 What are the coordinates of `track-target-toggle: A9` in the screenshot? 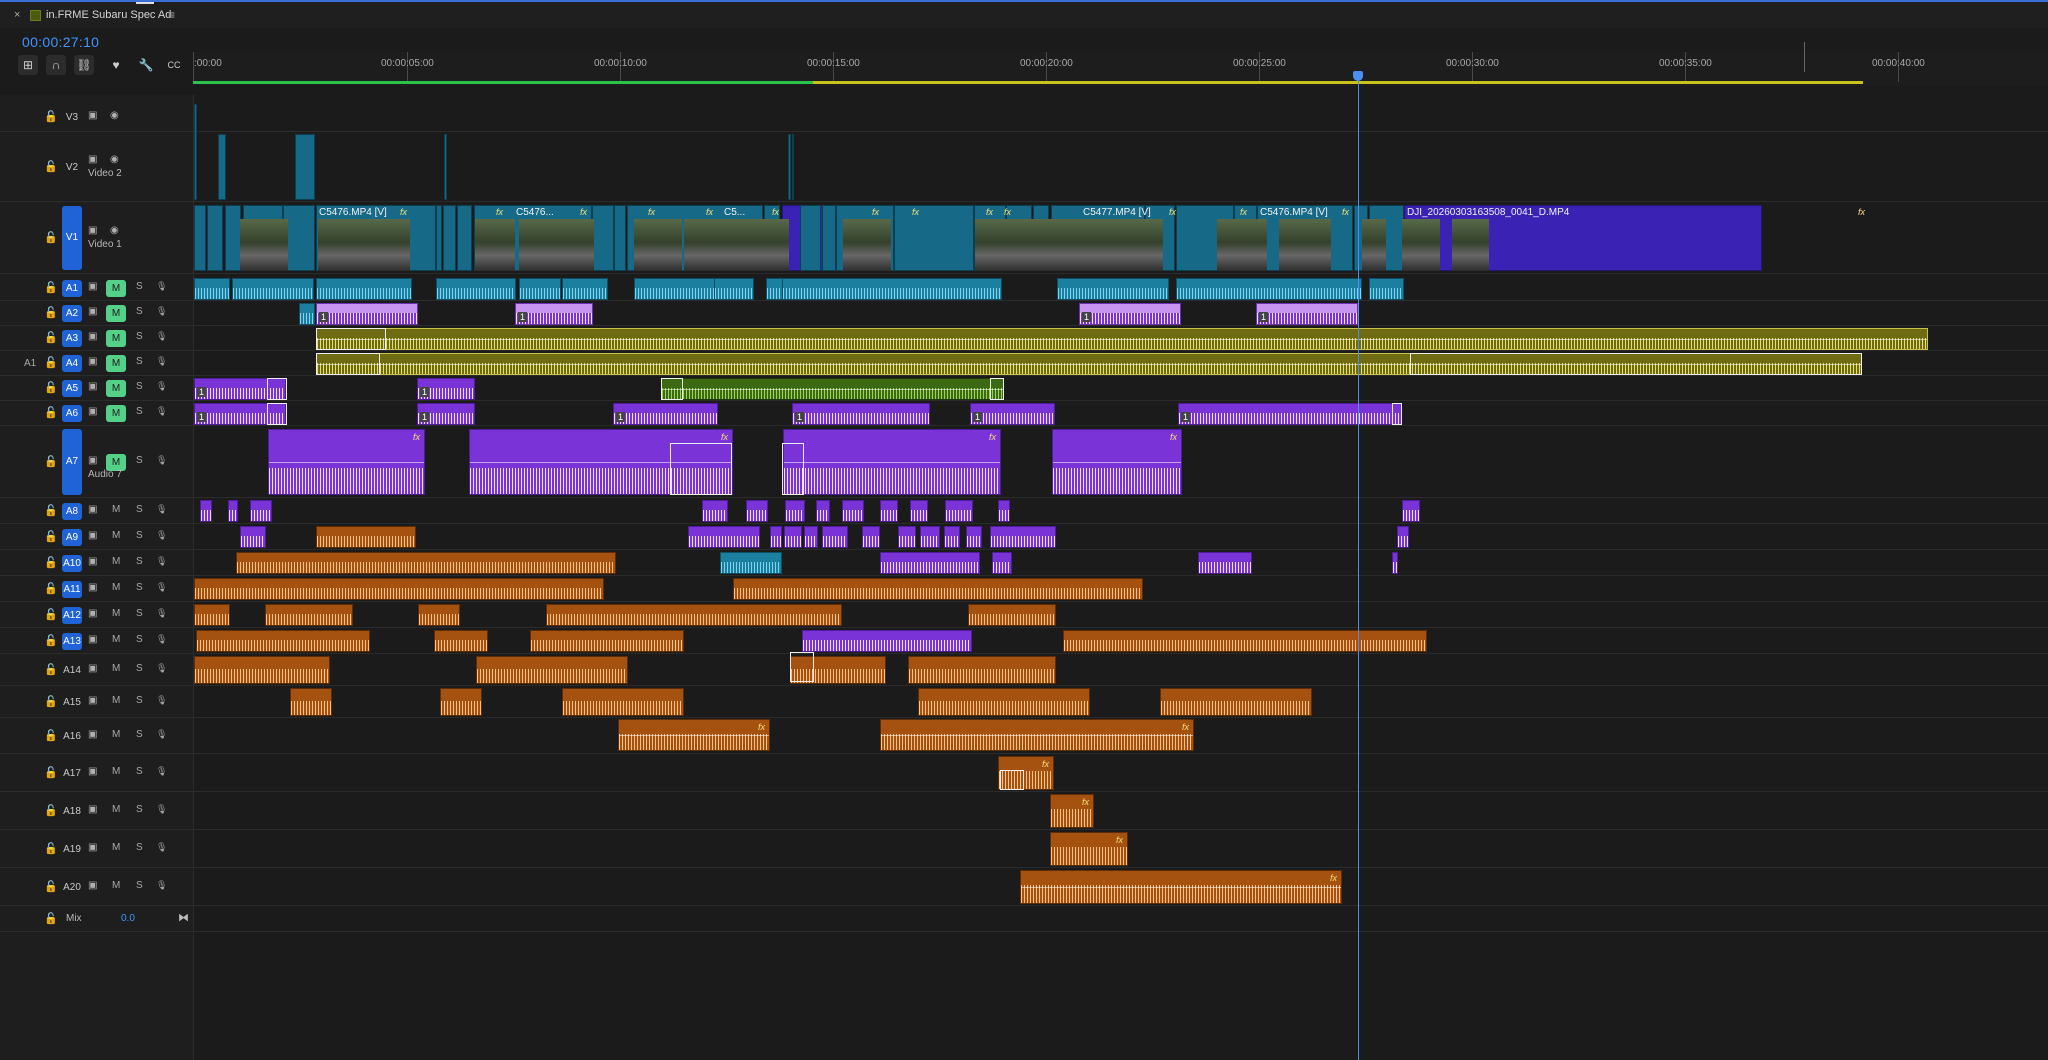 It's located at (72, 537).